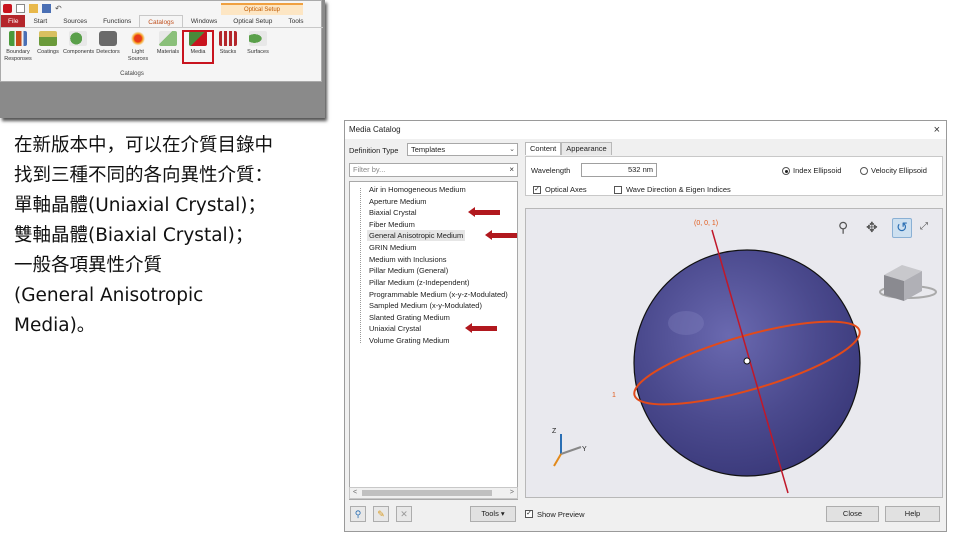 This screenshot has height=542, width=955. Describe the element at coordinates (408, 270) in the screenshot. I see `list-item: Pillar Medium (General)` at that location.